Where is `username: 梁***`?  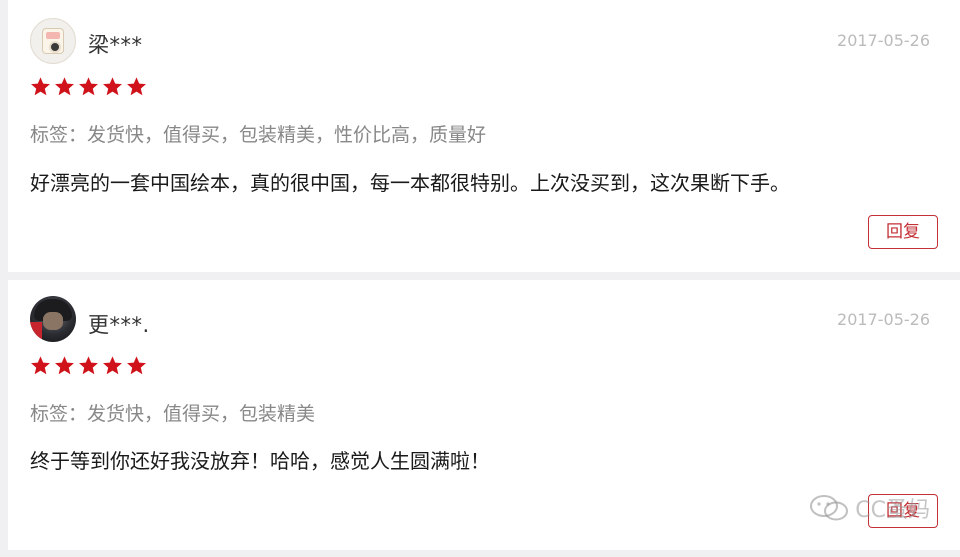
username: 梁*** is located at coordinates (115, 45).